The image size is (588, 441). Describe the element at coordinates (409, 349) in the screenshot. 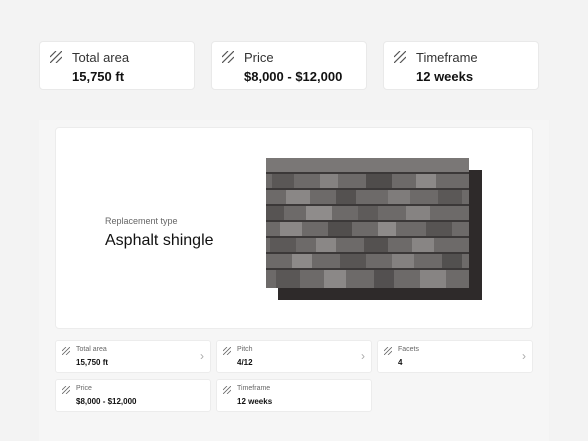

I see `detail-label: Facets` at that location.